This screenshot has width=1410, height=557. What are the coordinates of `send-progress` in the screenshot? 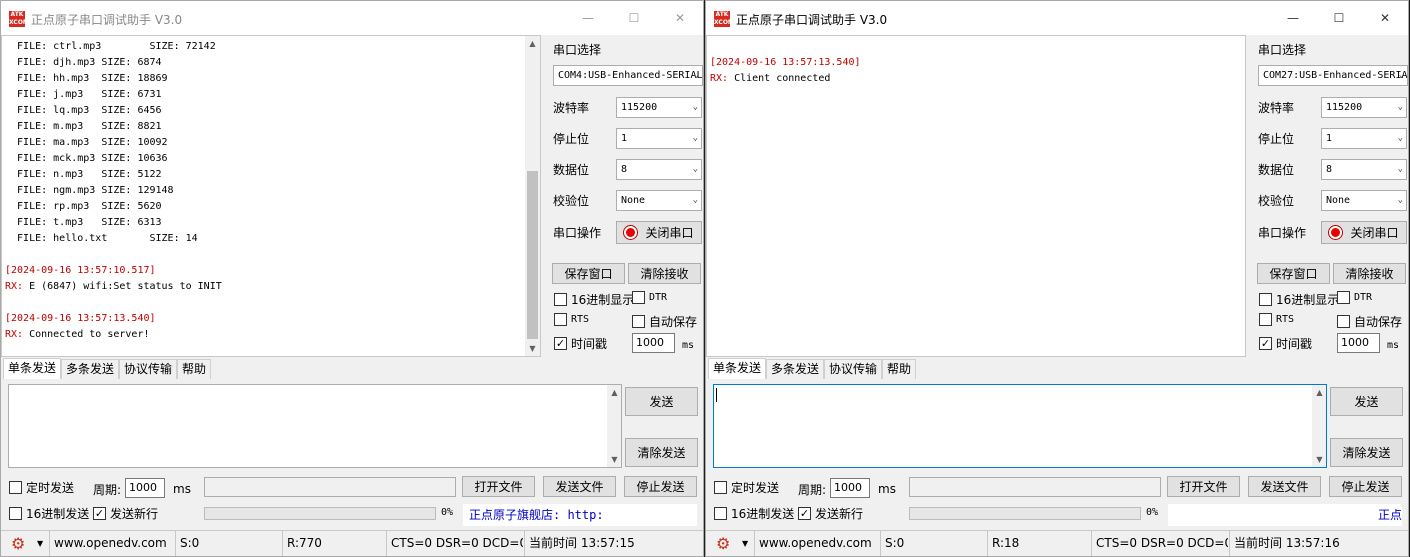 It's located at (320, 513).